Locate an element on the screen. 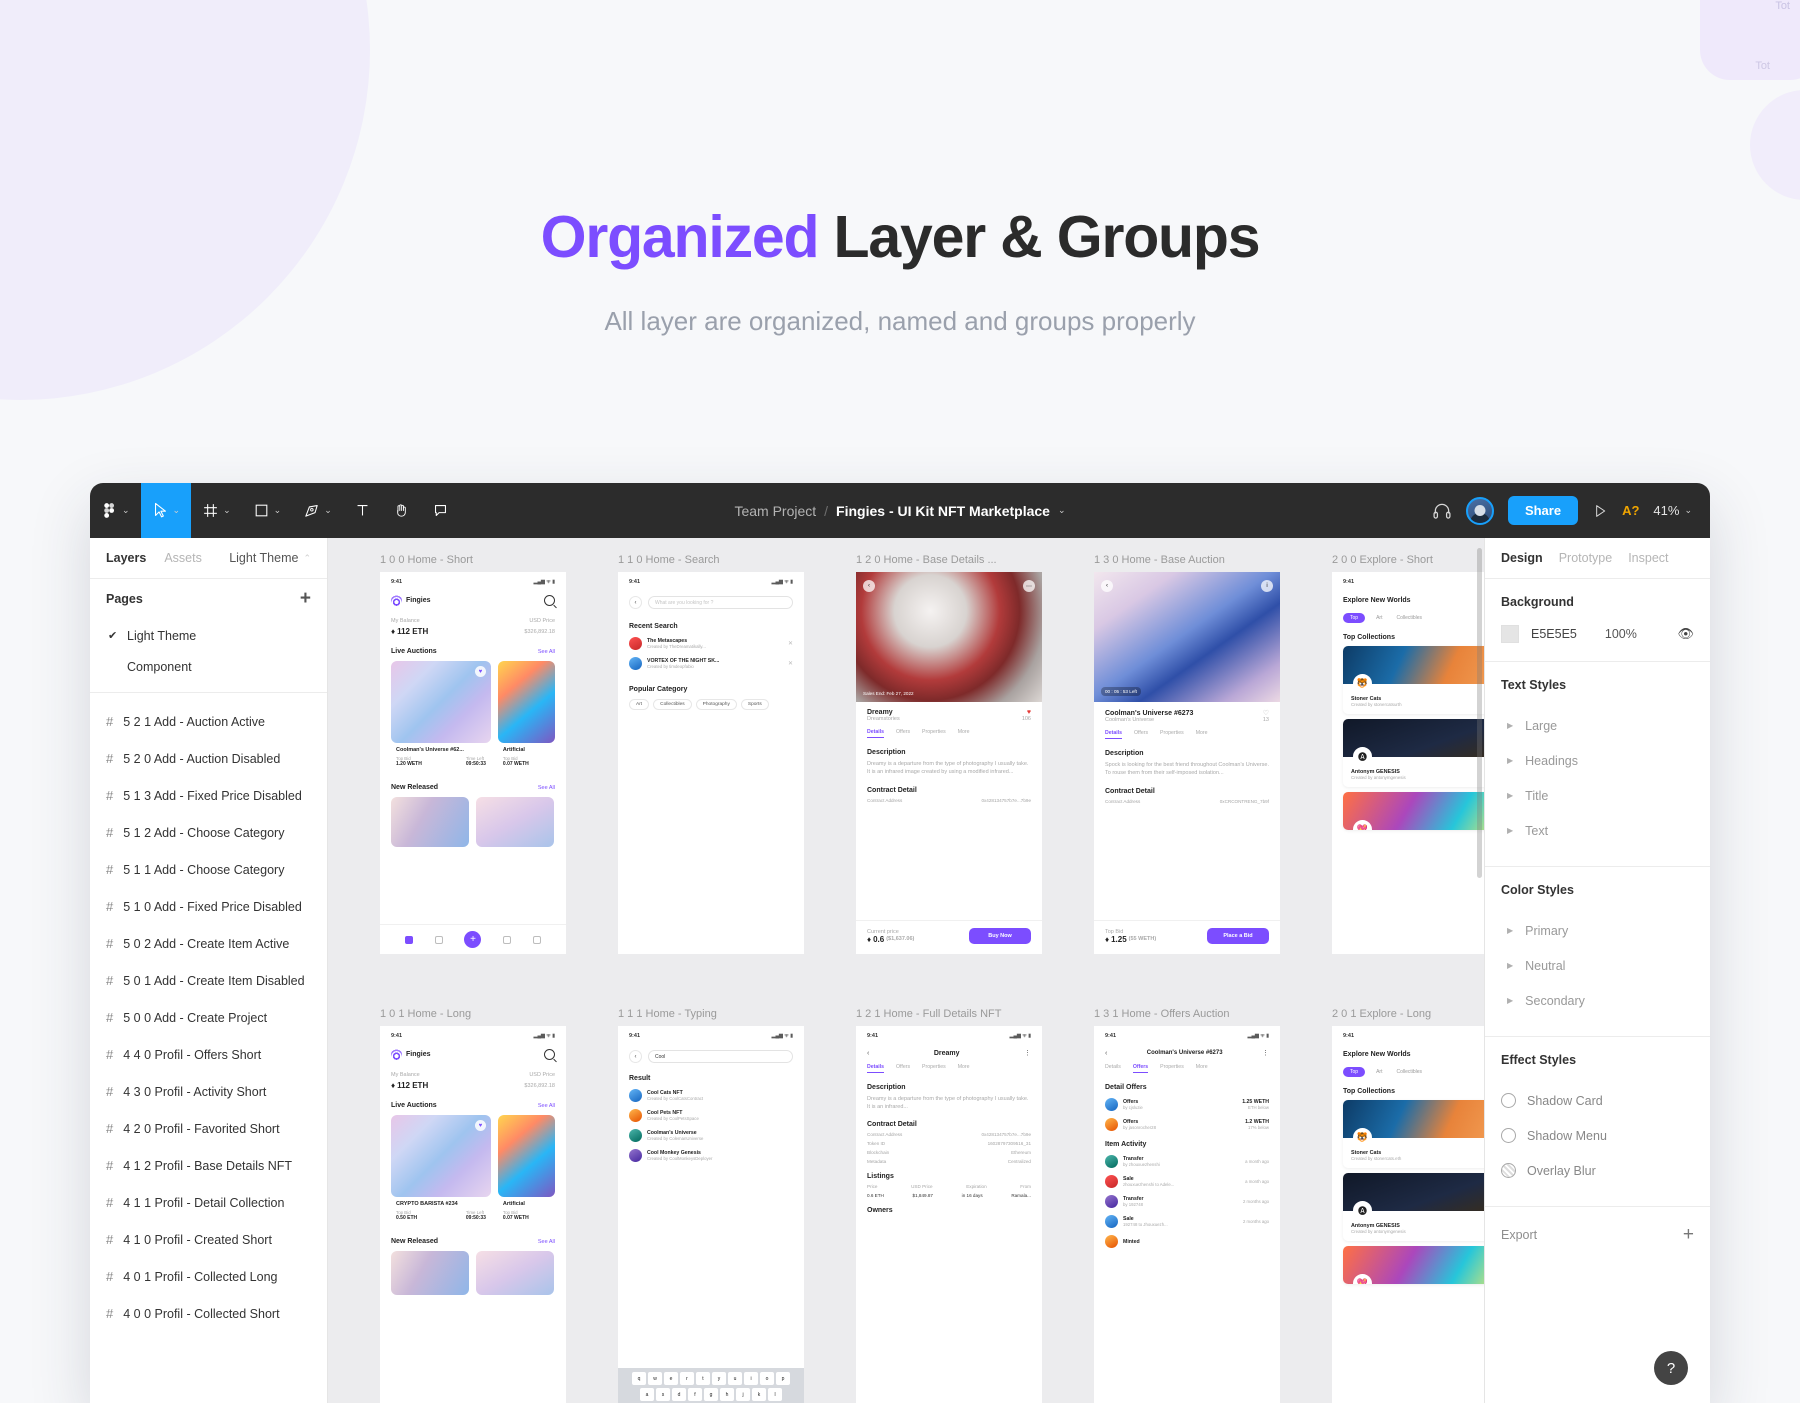 This screenshot has height=1403, width=1800. key: y is located at coordinates (719, 1378).